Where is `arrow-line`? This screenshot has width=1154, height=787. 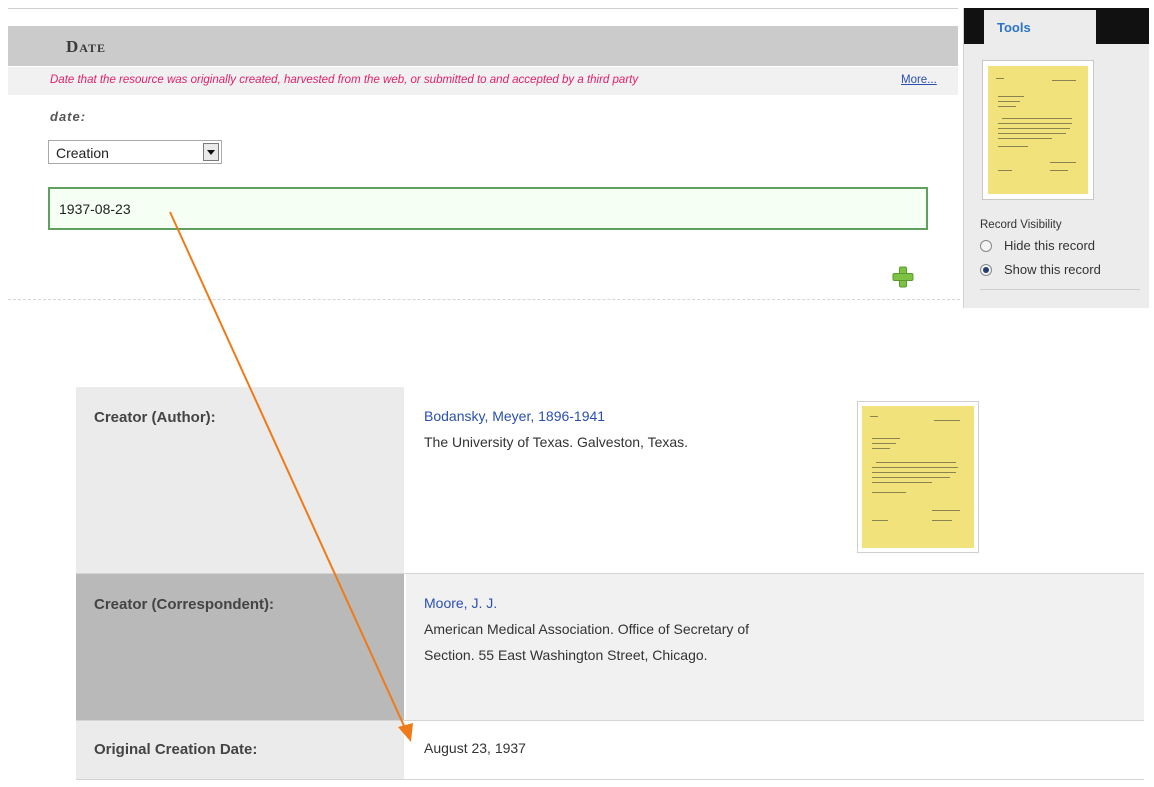 arrow-line is located at coordinates (287, 470).